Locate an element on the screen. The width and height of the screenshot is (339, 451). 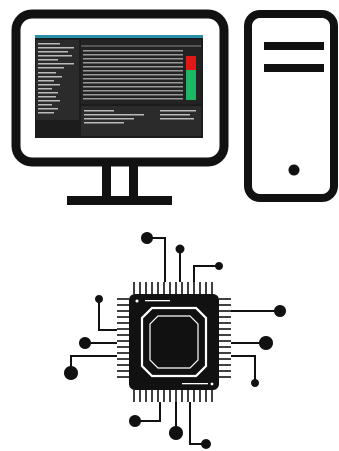
computer-tower-icon is located at coordinates (291, 106).